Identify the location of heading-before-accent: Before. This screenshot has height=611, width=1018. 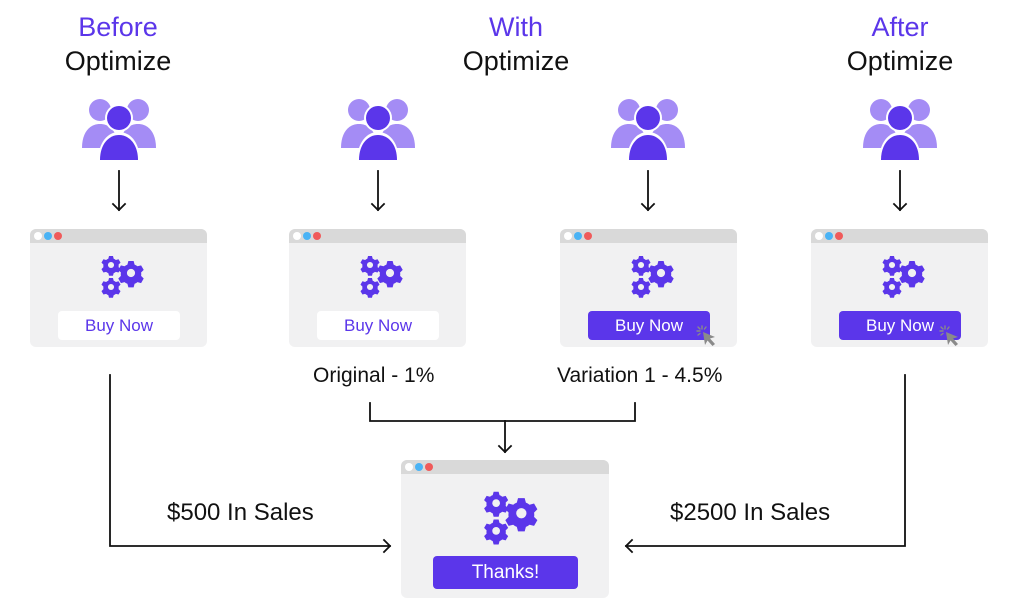
(118, 27).